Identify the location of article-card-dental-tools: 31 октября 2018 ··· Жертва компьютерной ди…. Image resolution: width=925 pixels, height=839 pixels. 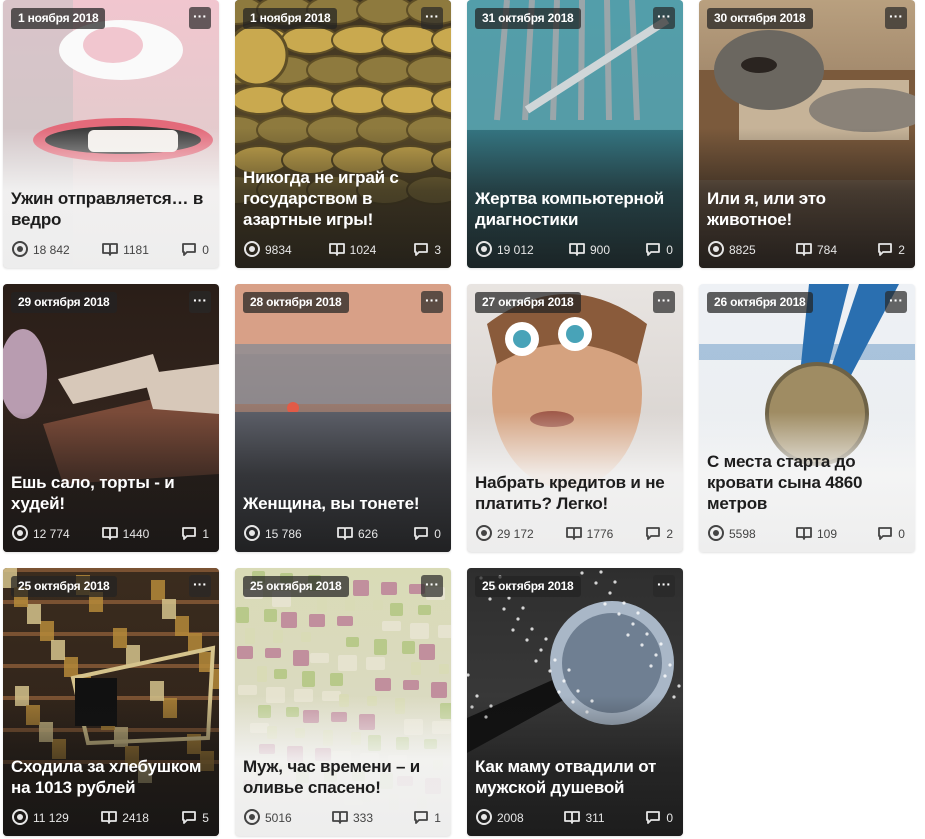
(575, 134).